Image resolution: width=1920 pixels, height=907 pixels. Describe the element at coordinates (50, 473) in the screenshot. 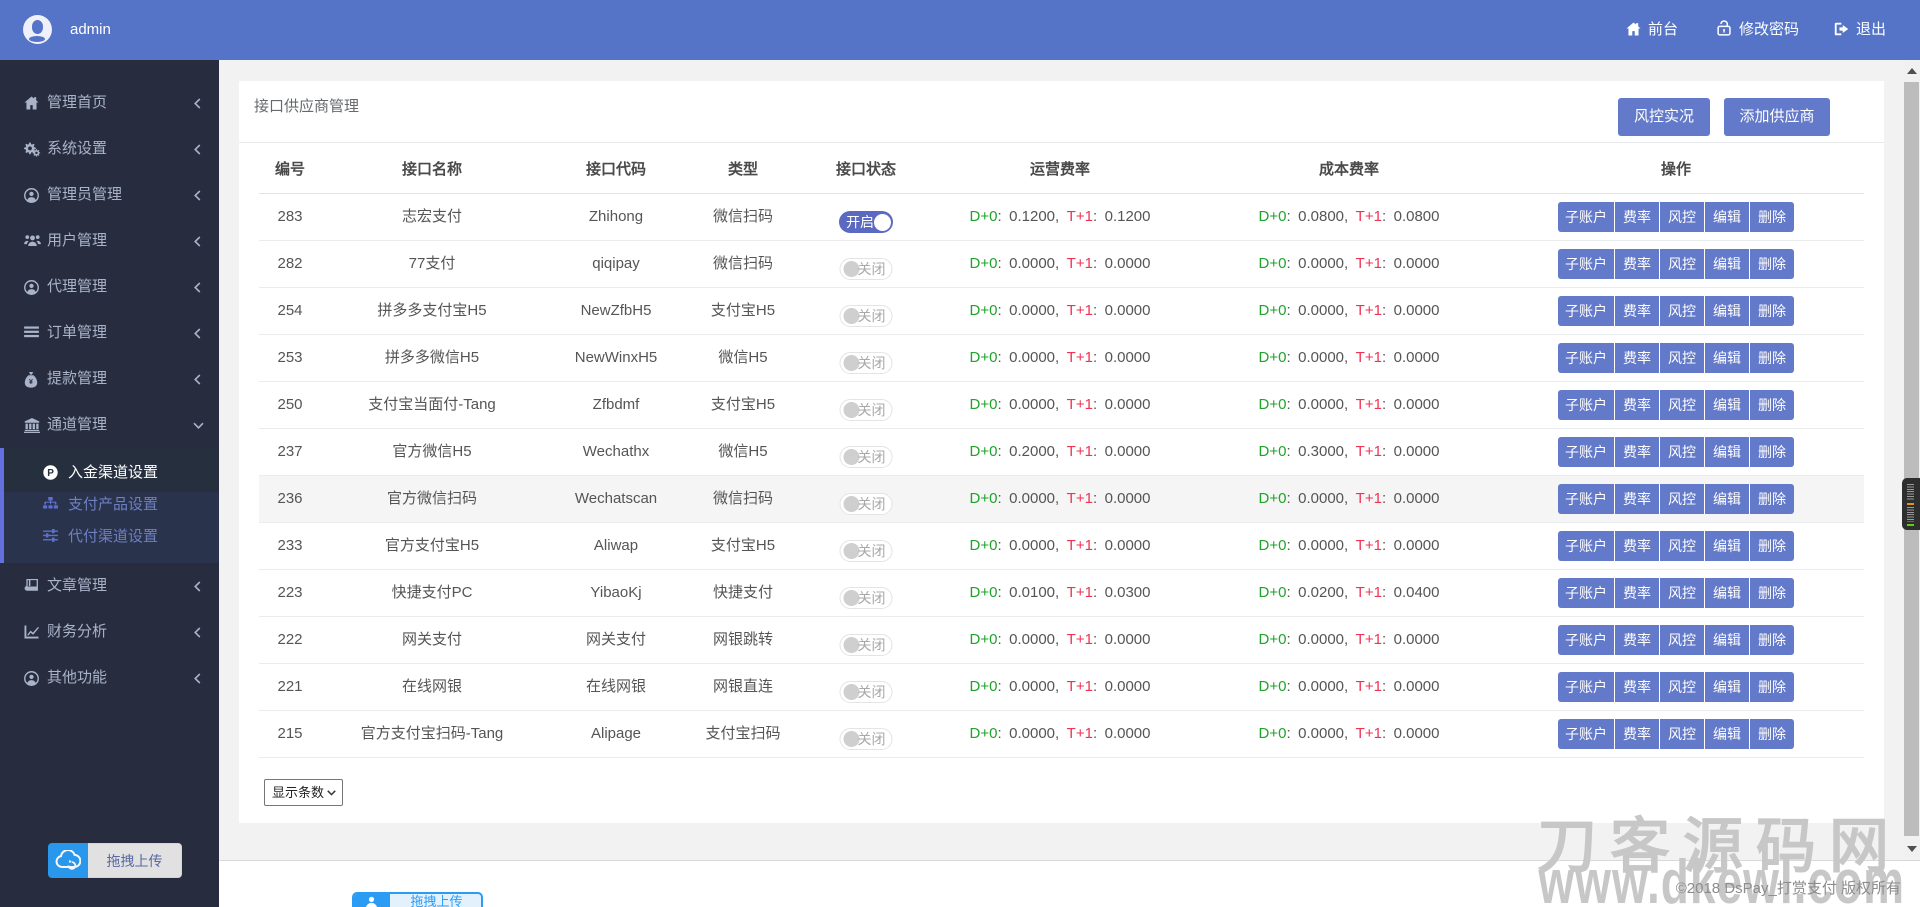

I see `svg-text: P` at that location.